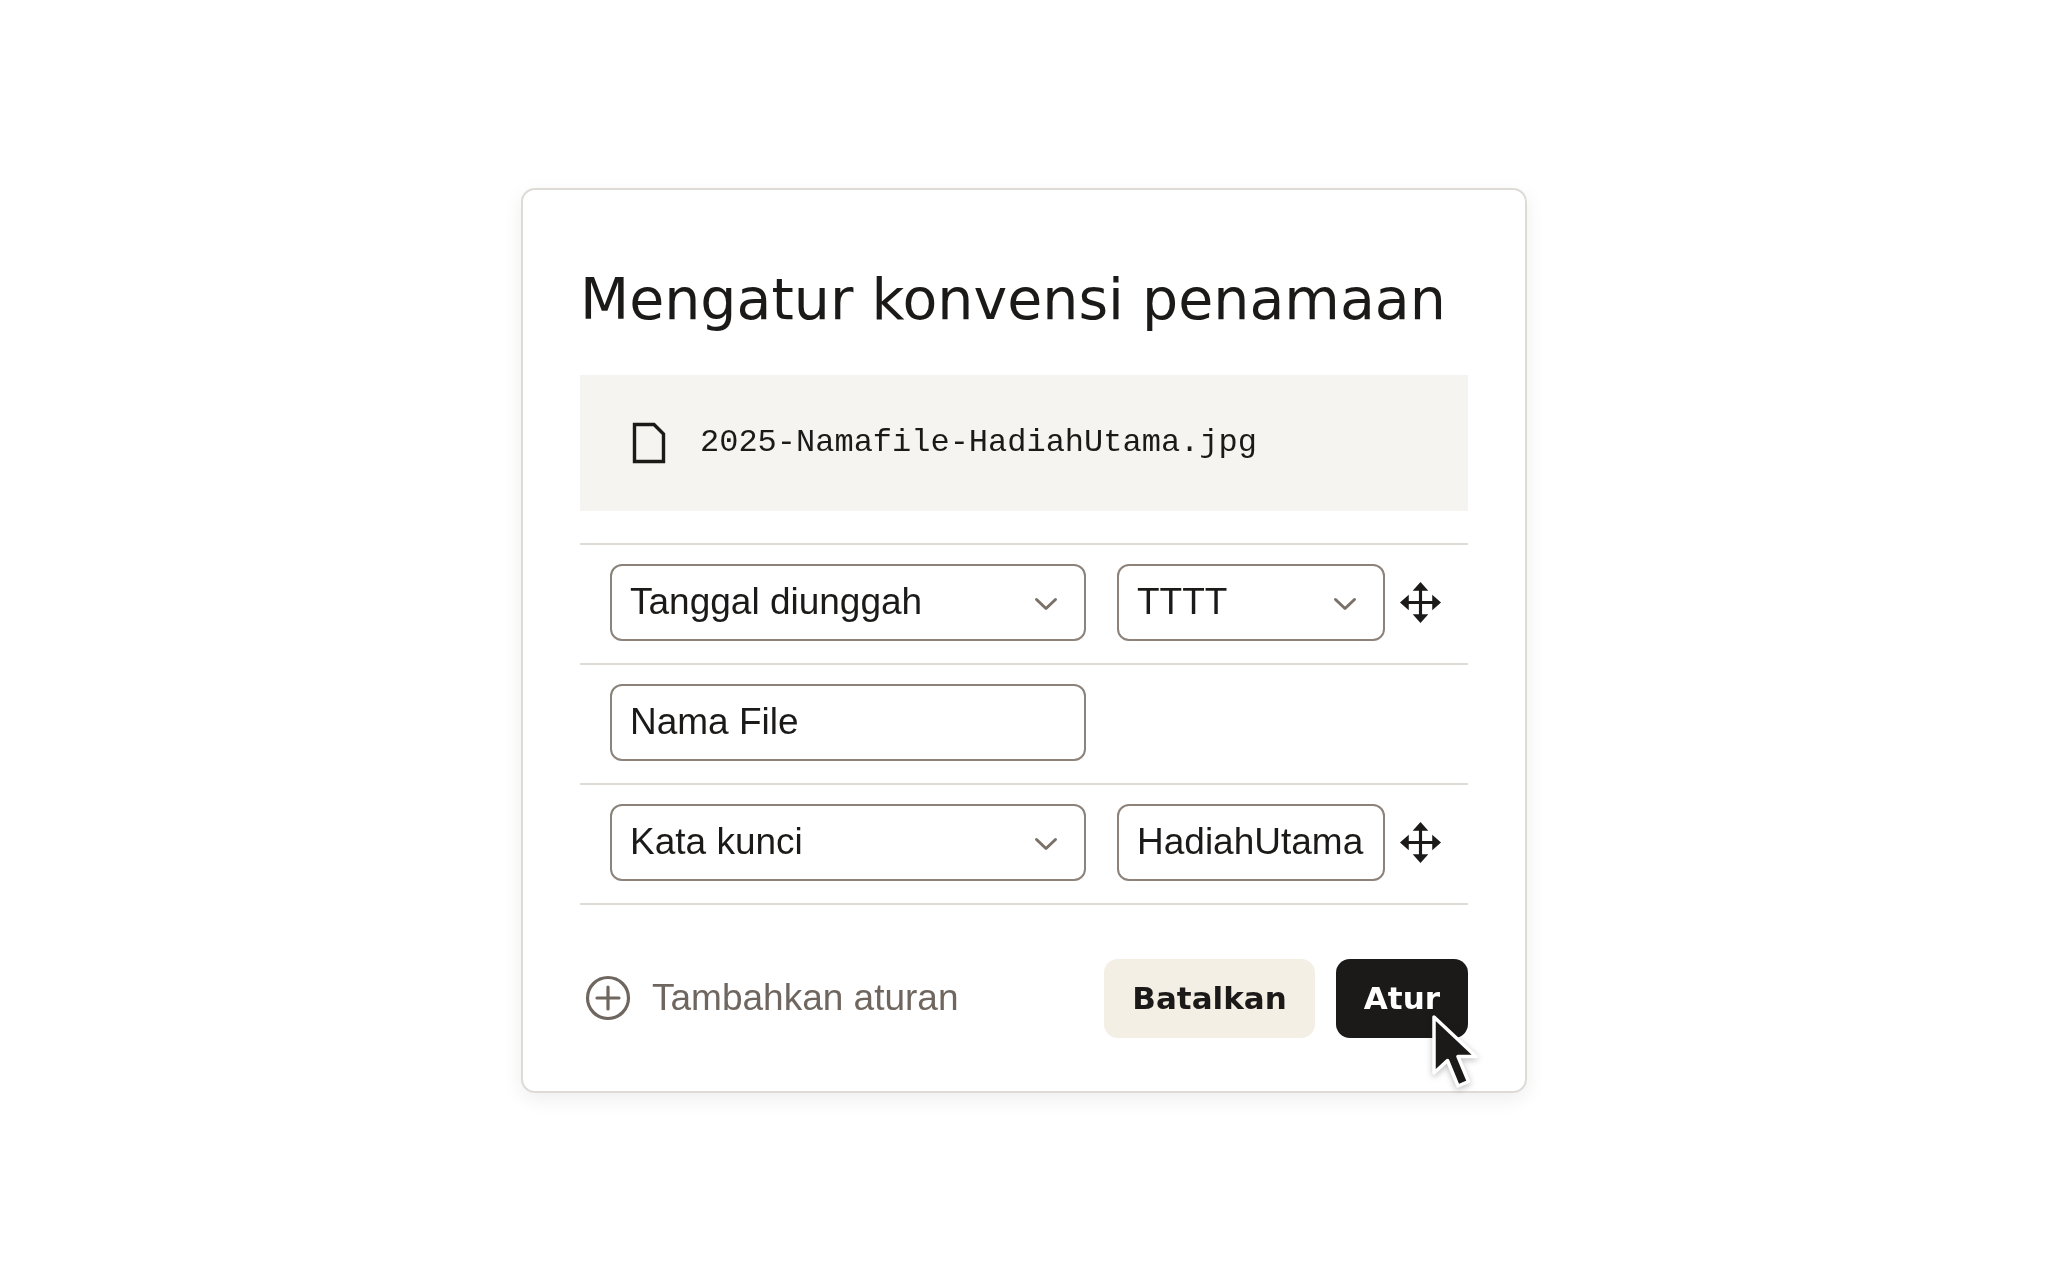  I want to click on add-rule-button: Tambahkan aturan, so click(772, 998).